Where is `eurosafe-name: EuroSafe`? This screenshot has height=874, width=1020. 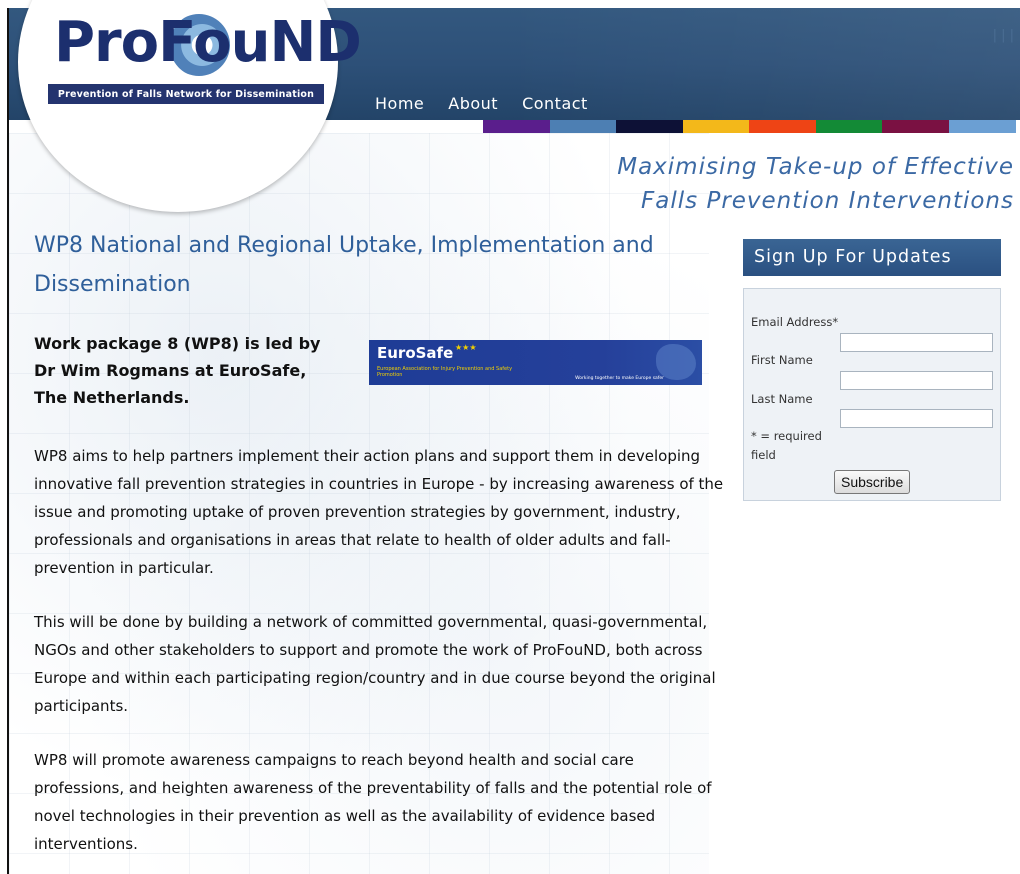
eurosafe-name: EuroSafe is located at coordinates (415, 353).